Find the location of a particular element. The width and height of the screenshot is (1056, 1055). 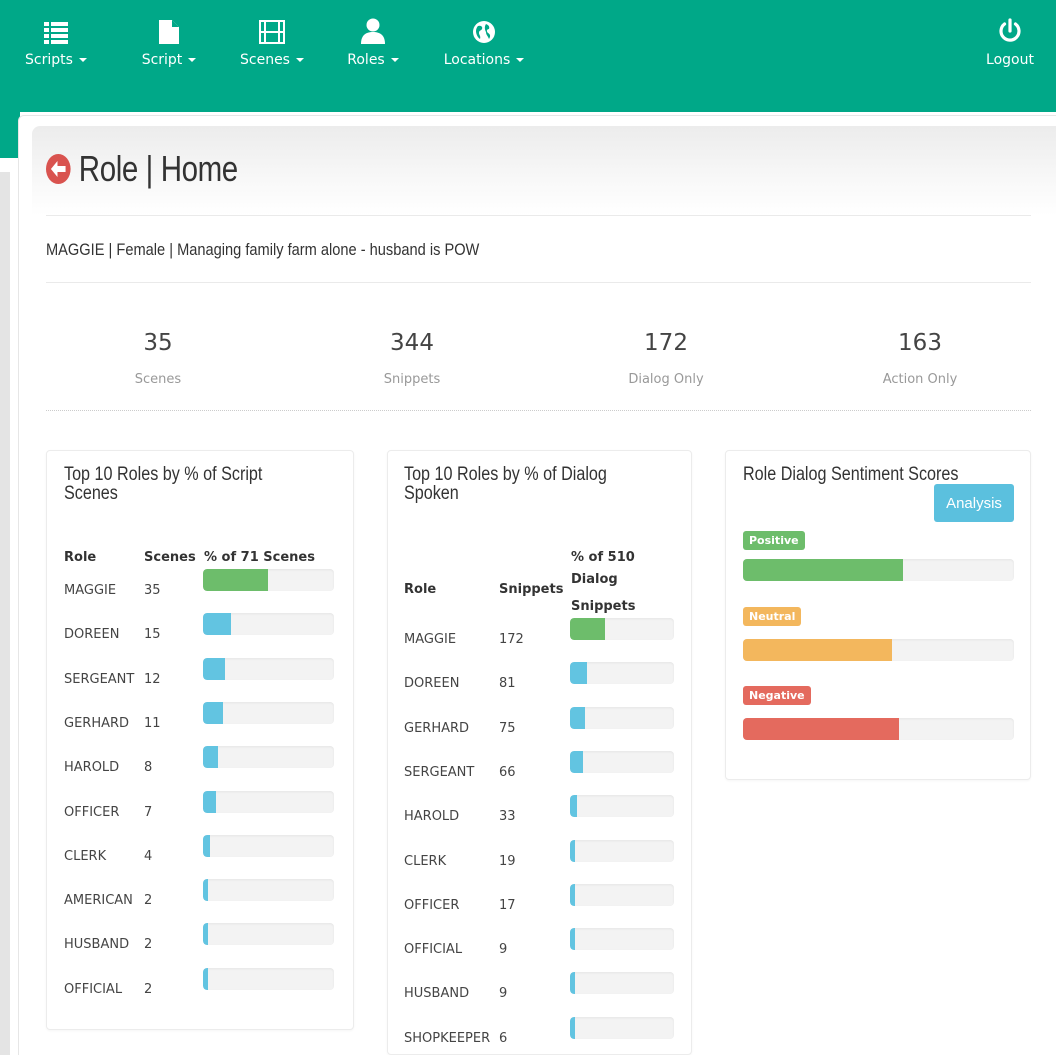

sentiment-bar-fill is located at coordinates (821, 729).